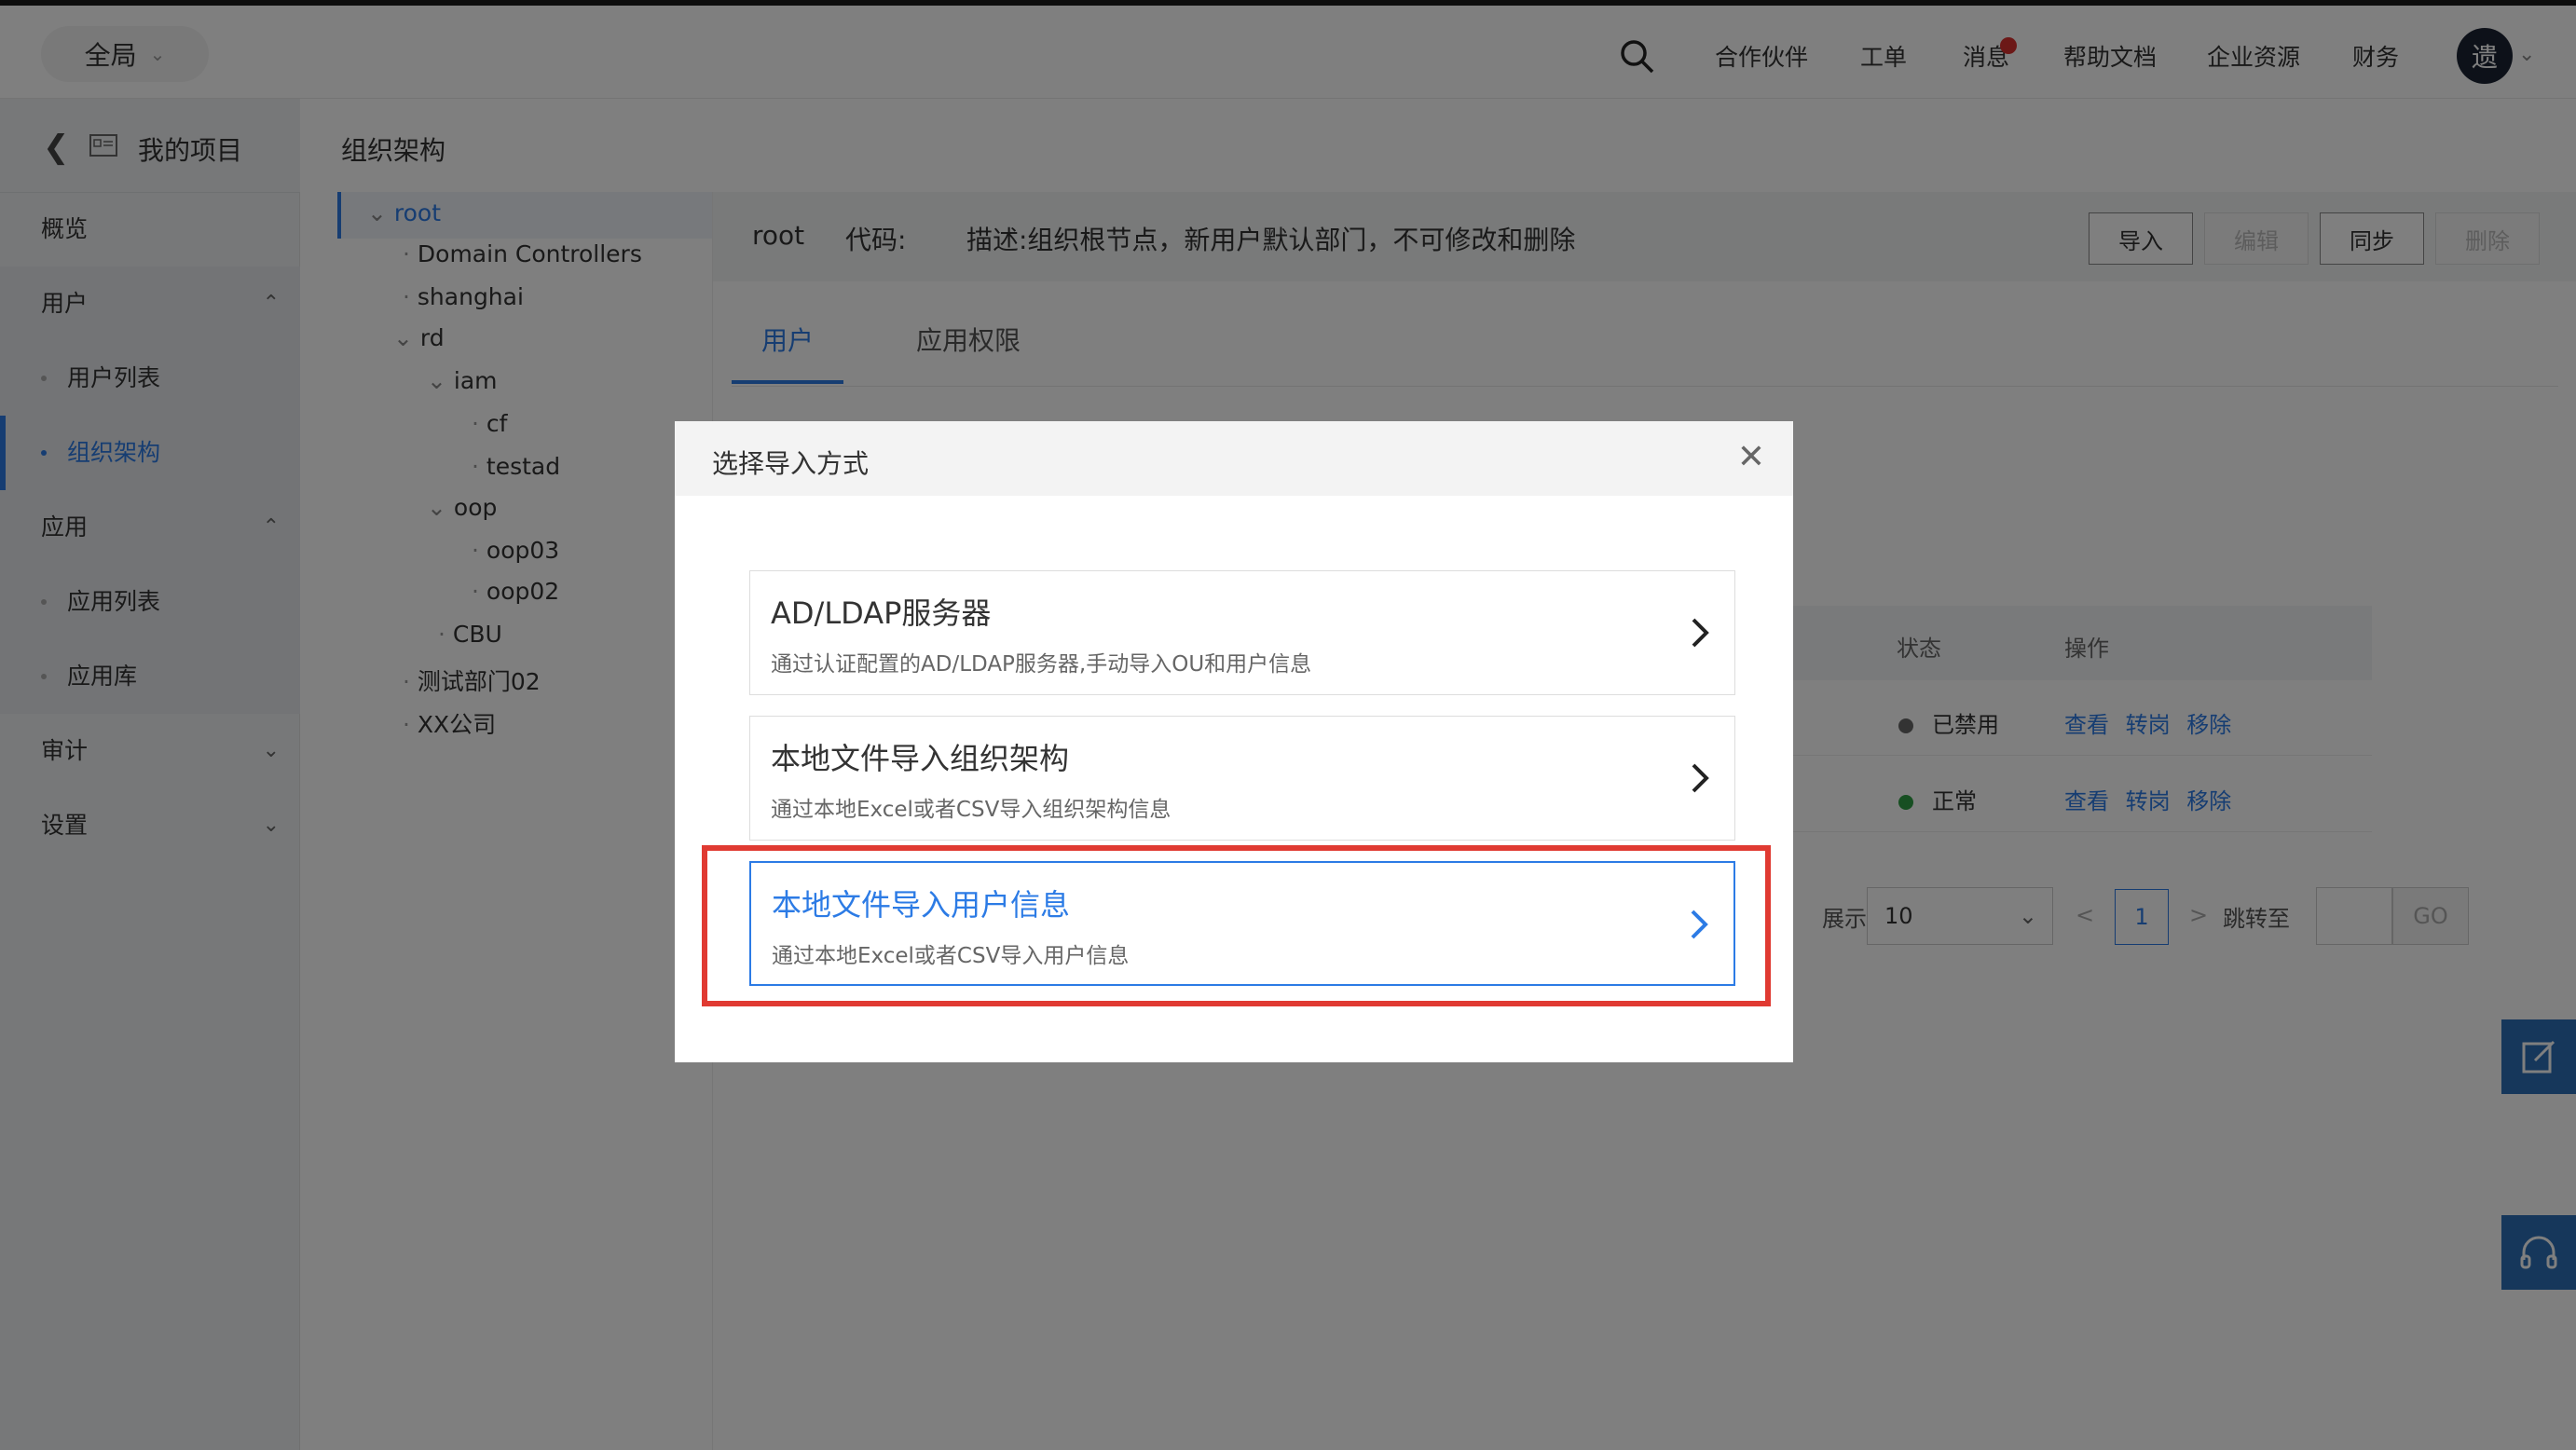 Image resolution: width=2576 pixels, height=1450 pixels. I want to click on option-title: 本地文件导入组织架构, so click(920, 758).